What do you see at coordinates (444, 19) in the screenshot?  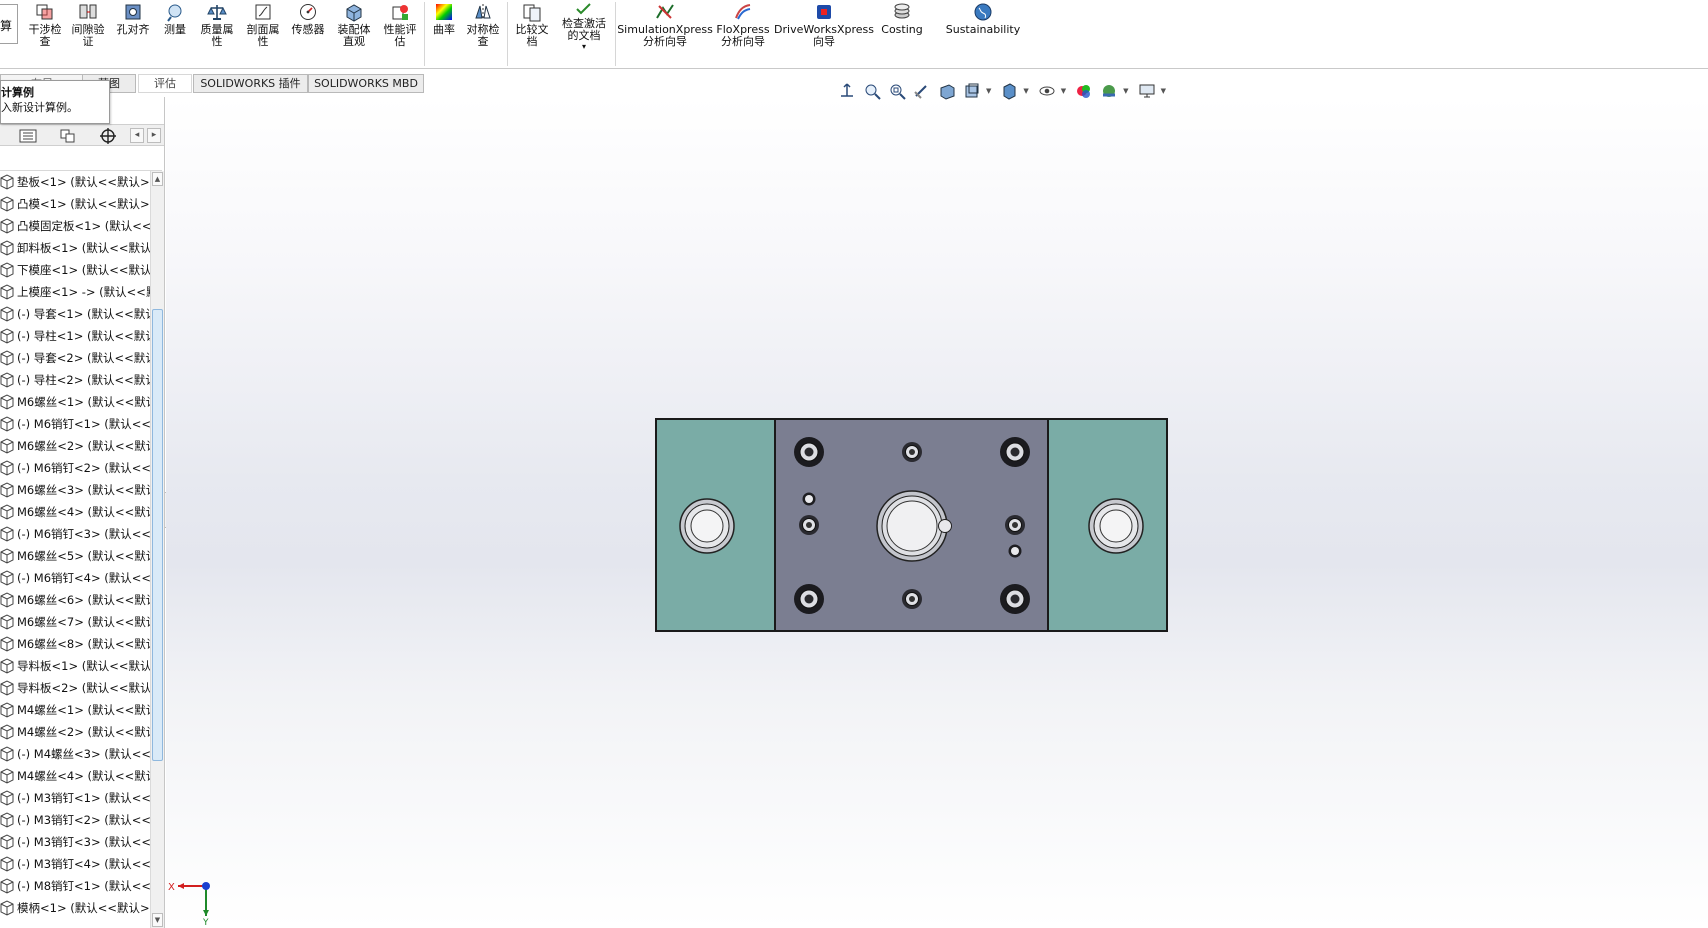 I see `curvature-button: 曲率` at bounding box center [444, 19].